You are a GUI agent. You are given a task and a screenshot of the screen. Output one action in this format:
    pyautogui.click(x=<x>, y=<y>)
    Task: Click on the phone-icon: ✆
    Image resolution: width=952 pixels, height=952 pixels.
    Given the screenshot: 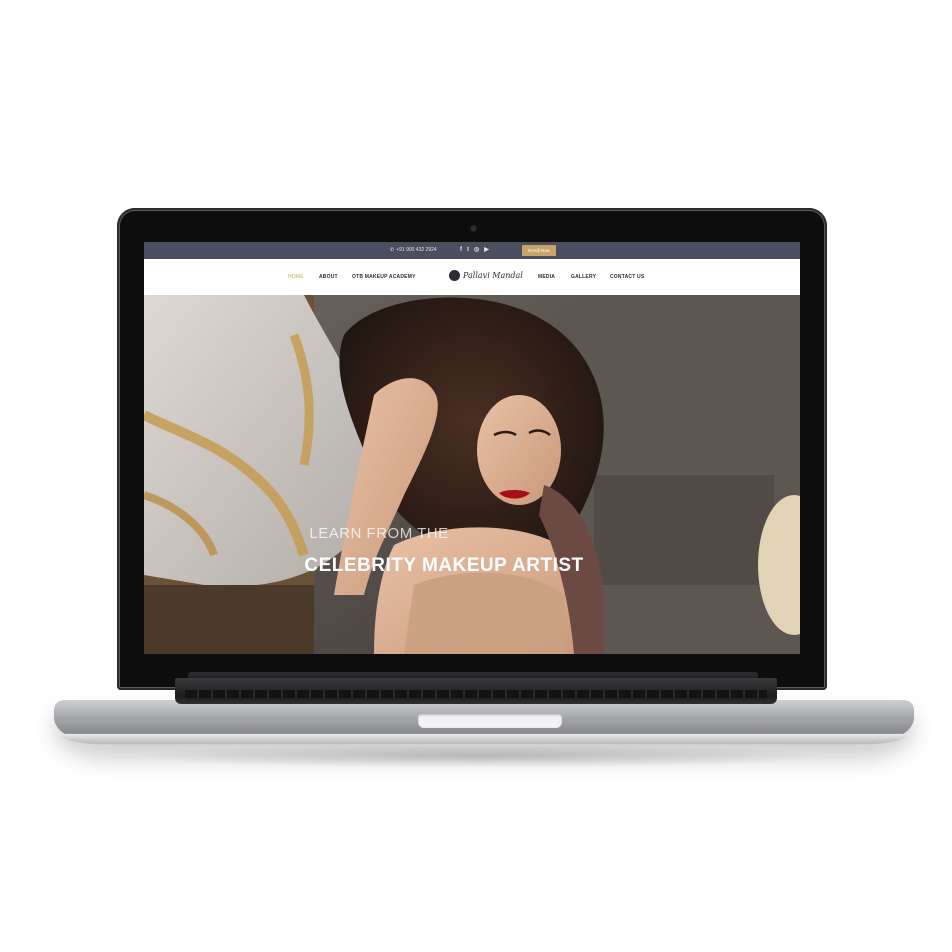 What is the action you would take?
    pyautogui.click(x=392, y=250)
    